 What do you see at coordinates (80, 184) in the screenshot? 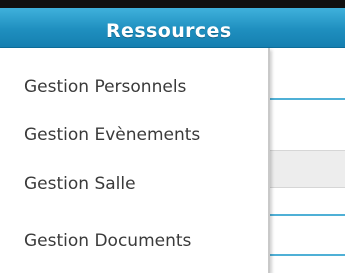
I see `menu-item-label: Gestion Salle` at bounding box center [80, 184].